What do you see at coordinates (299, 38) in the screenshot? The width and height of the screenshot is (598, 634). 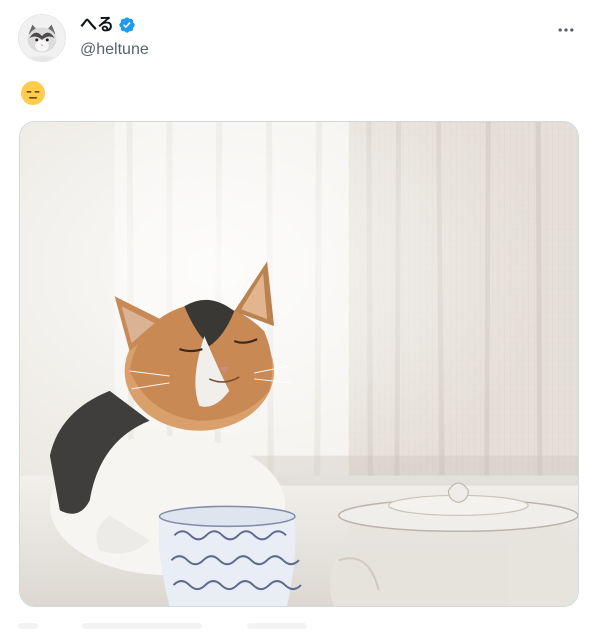 I see `tweet-header: へる @heltune` at bounding box center [299, 38].